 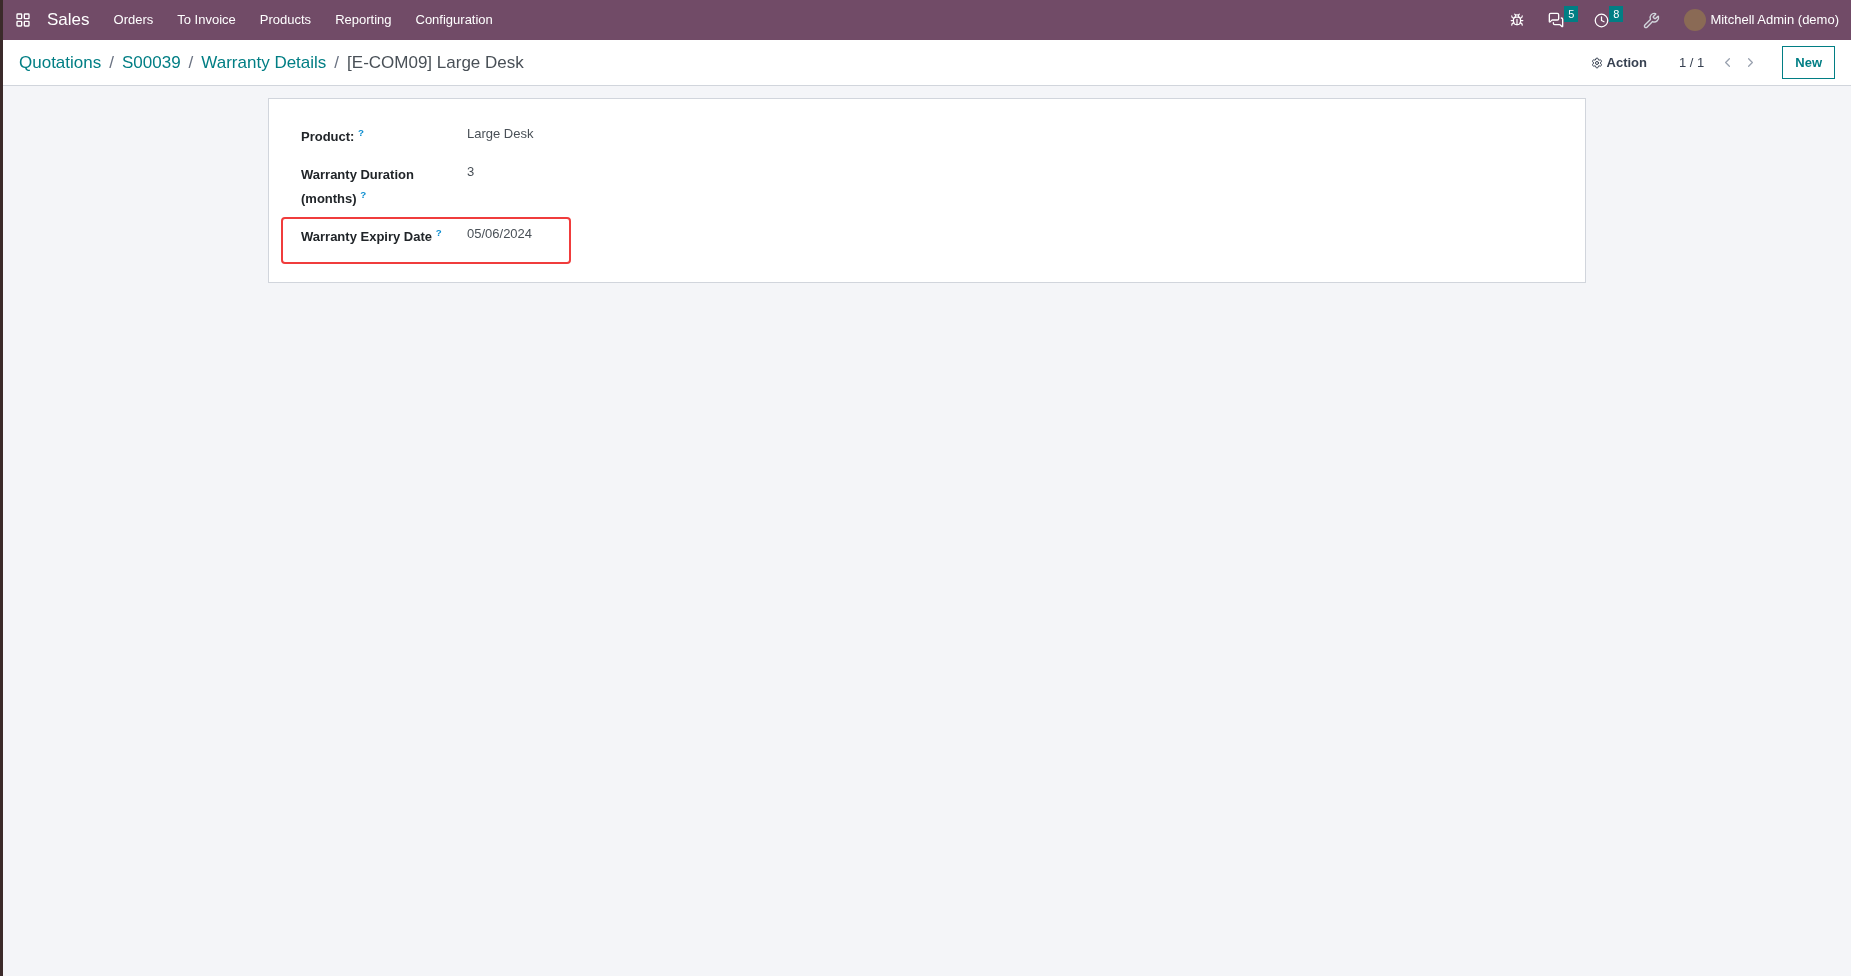 What do you see at coordinates (151, 62) in the screenshot?
I see `breadcrumb-link: S00039` at bounding box center [151, 62].